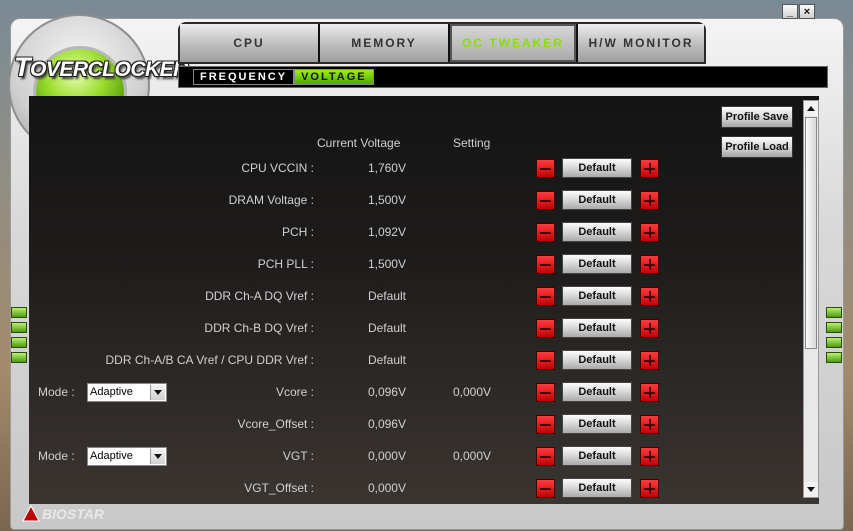 The image size is (853, 531). What do you see at coordinates (277, 168) in the screenshot?
I see `row-label: CPU VCCIN :` at bounding box center [277, 168].